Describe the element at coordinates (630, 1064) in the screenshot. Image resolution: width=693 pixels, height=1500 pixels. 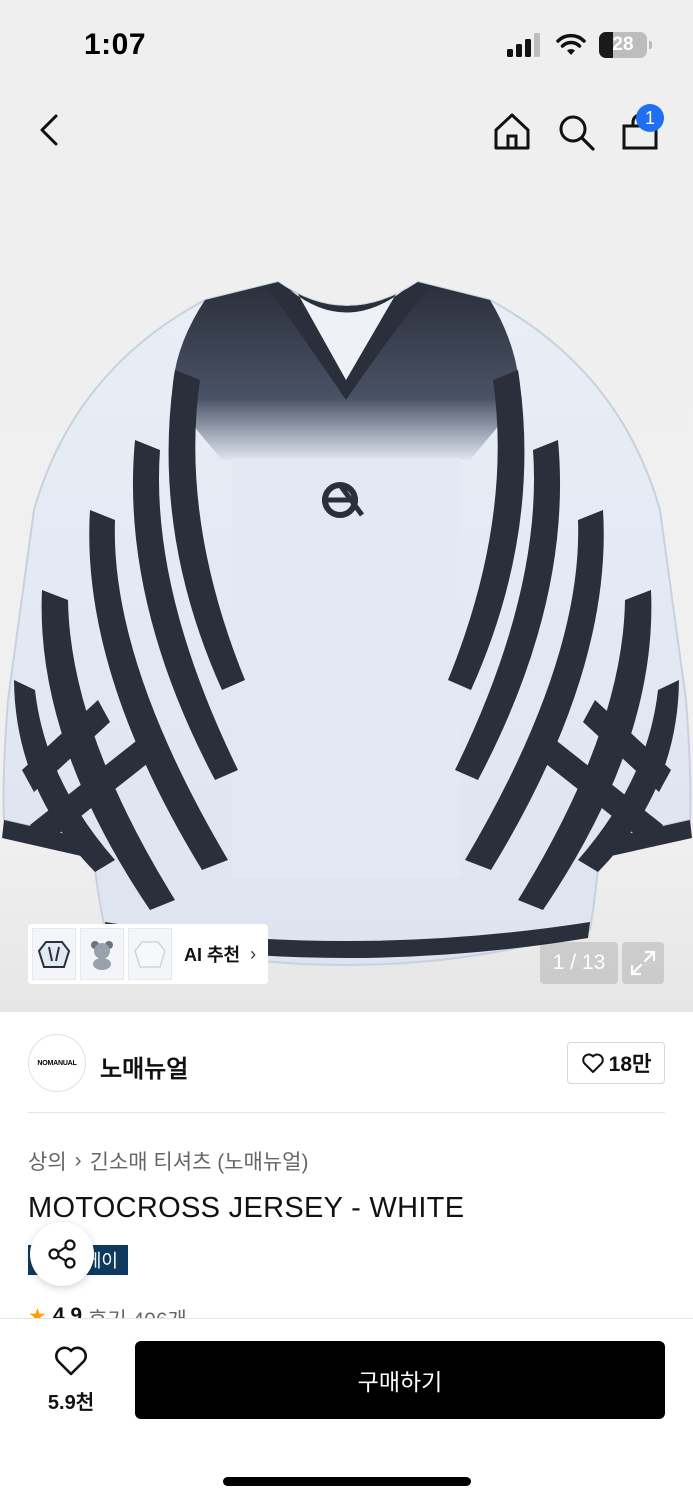
I see `brand-like-count: 18만` at that location.